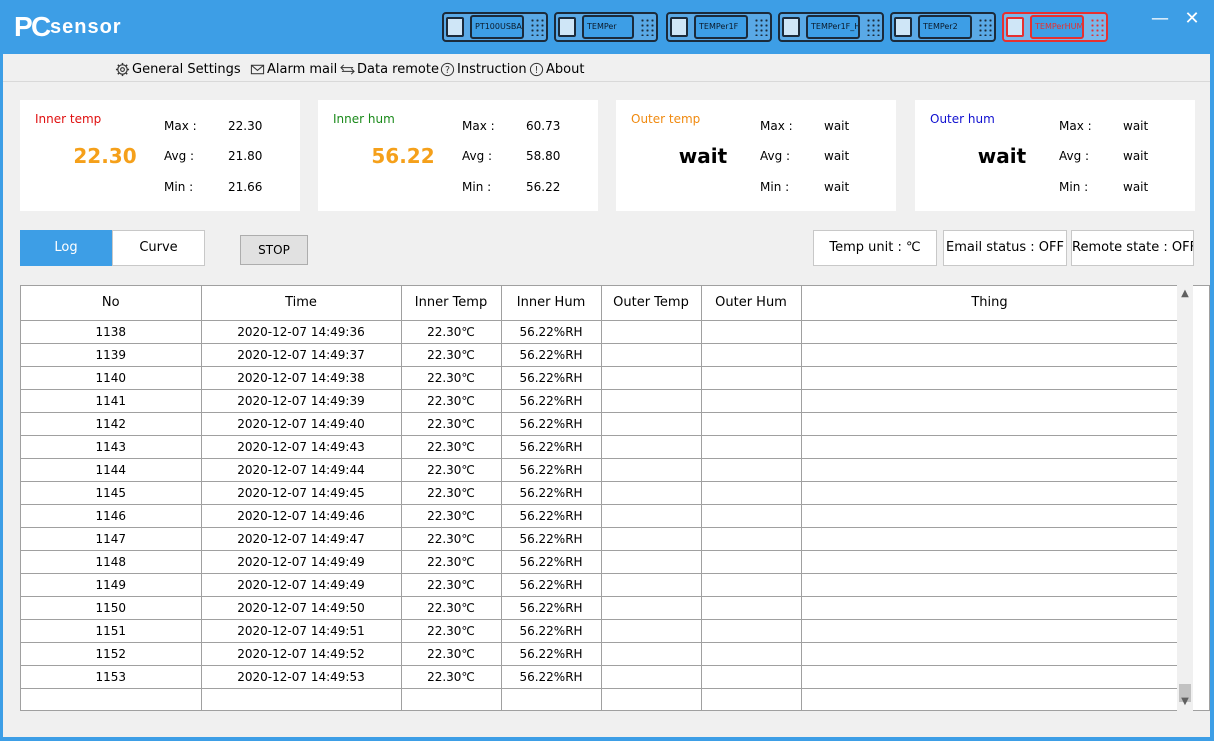 The width and height of the screenshot is (1214, 741). What do you see at coordinates (495, 27) in the screenshot?
I see `device-pt100usba: PT100USBA` at bounding box center [495, 27].